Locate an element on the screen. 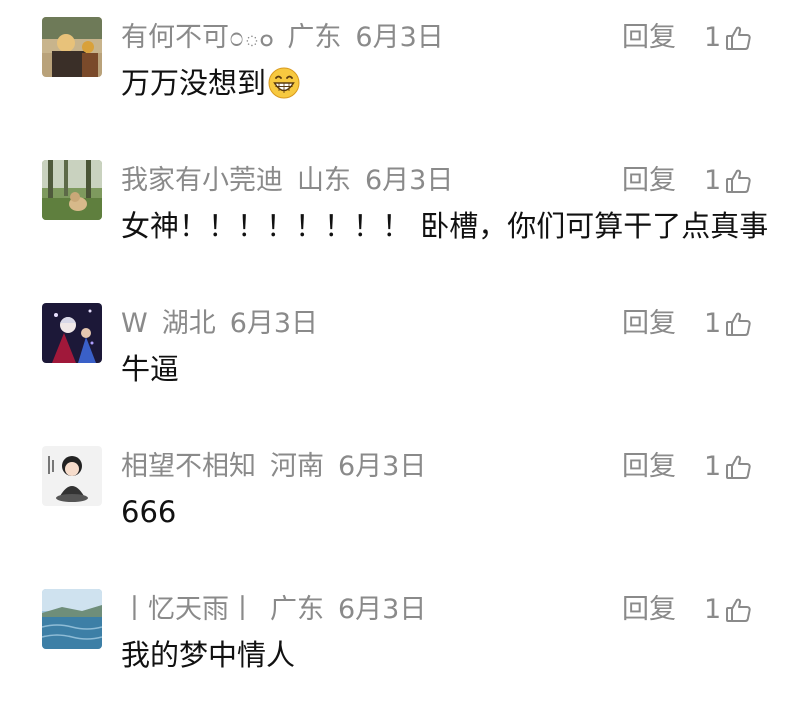 This screenshot has width=800, height=714. comment-meta: 有何不可೦ం 广东 6月3日 is located at coordinates (289, 38).